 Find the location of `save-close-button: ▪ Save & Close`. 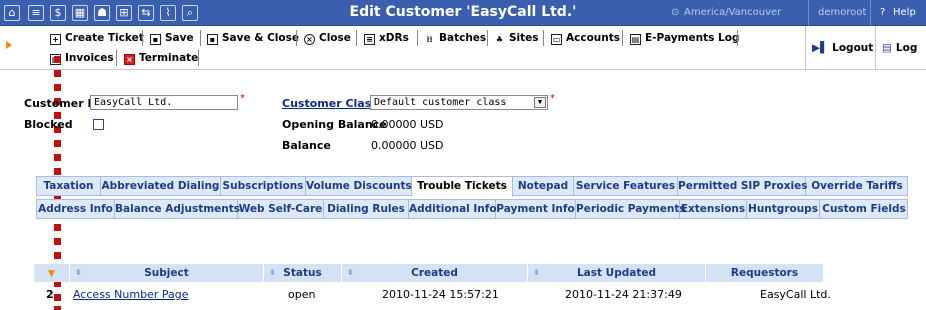

save-close-button: ▪ Save & Close is located at coordinates (253, 38).